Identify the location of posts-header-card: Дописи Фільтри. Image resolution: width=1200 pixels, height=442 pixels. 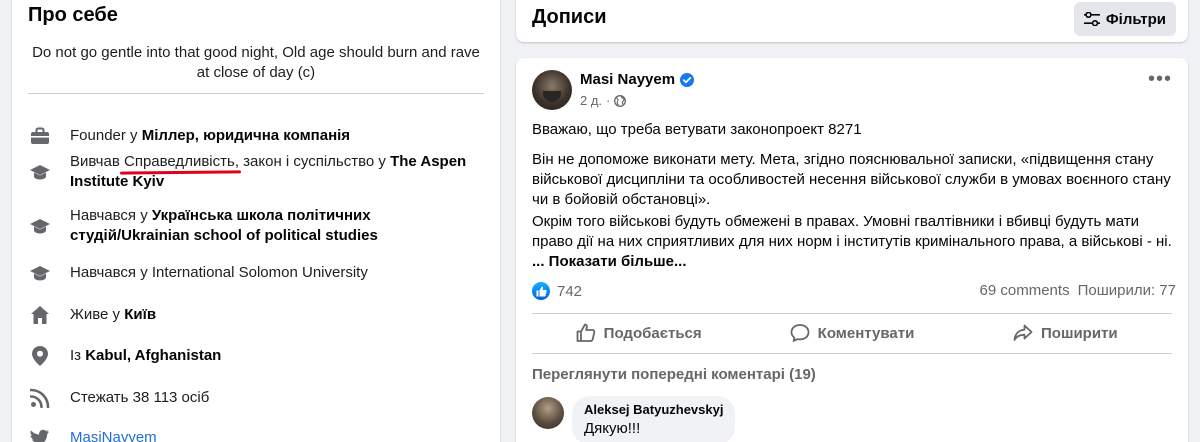
(852, 21).